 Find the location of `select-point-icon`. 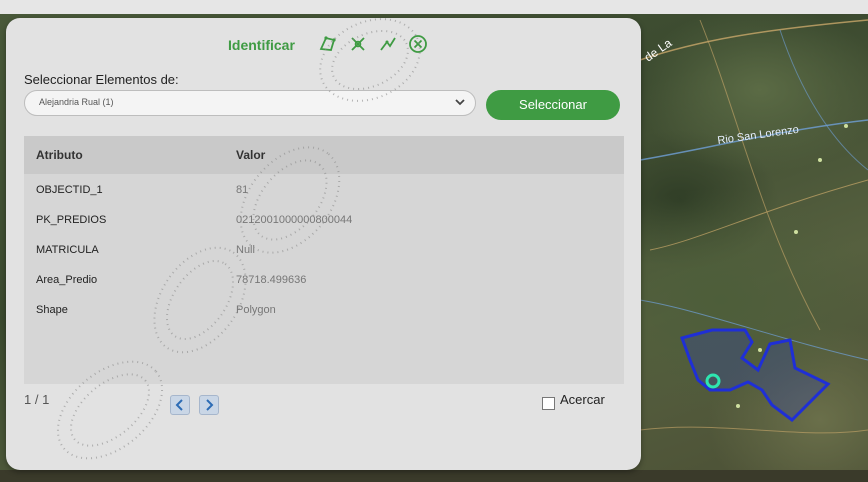

select-point-icon is located at coordinates (358, 44).